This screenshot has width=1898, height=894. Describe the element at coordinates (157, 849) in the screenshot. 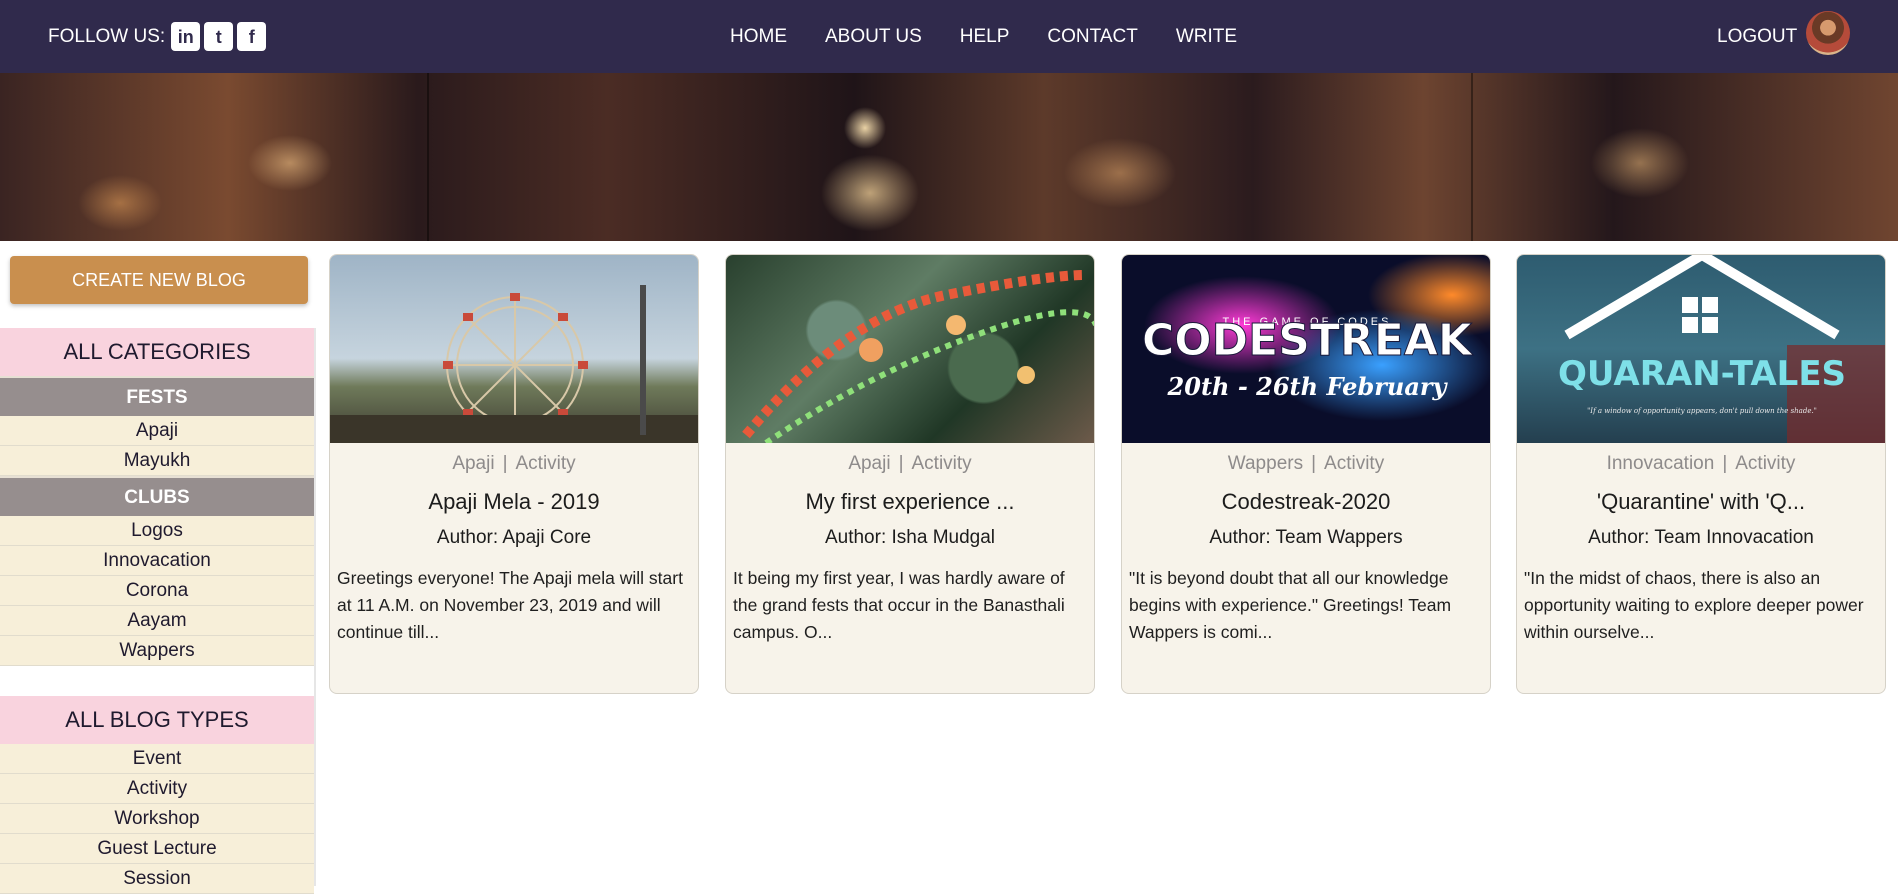

I see `sidebar-item-guest-lecture: Guest Lecture` at that location.